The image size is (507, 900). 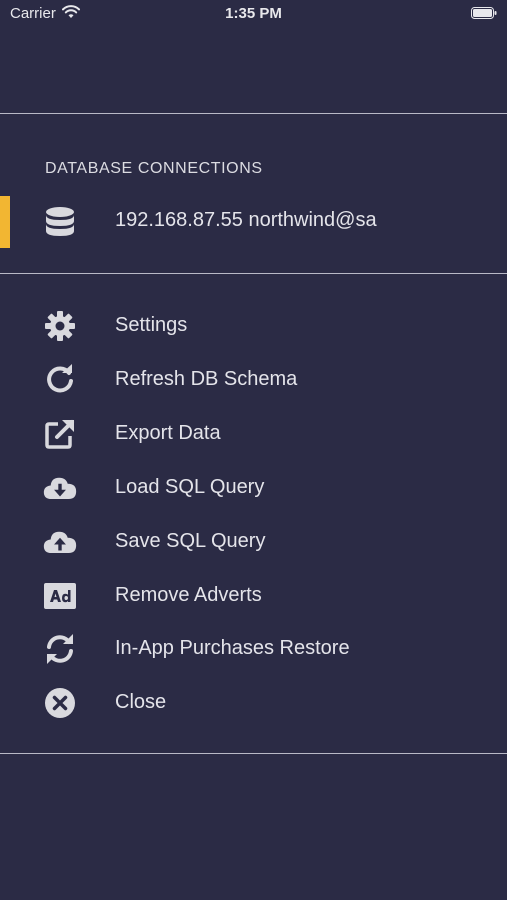 What do you see at coordinates (190, 487) in the screenshot?
I see `menu-item-label: Load SQL Query` at bounding box center [190, 487].